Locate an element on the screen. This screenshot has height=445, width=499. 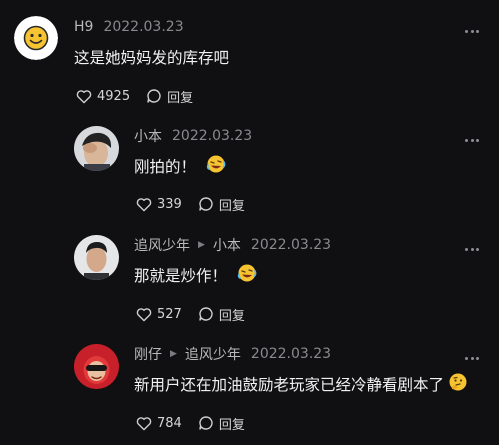
thinking-emoji-icon is located at coordinates (458, 384).